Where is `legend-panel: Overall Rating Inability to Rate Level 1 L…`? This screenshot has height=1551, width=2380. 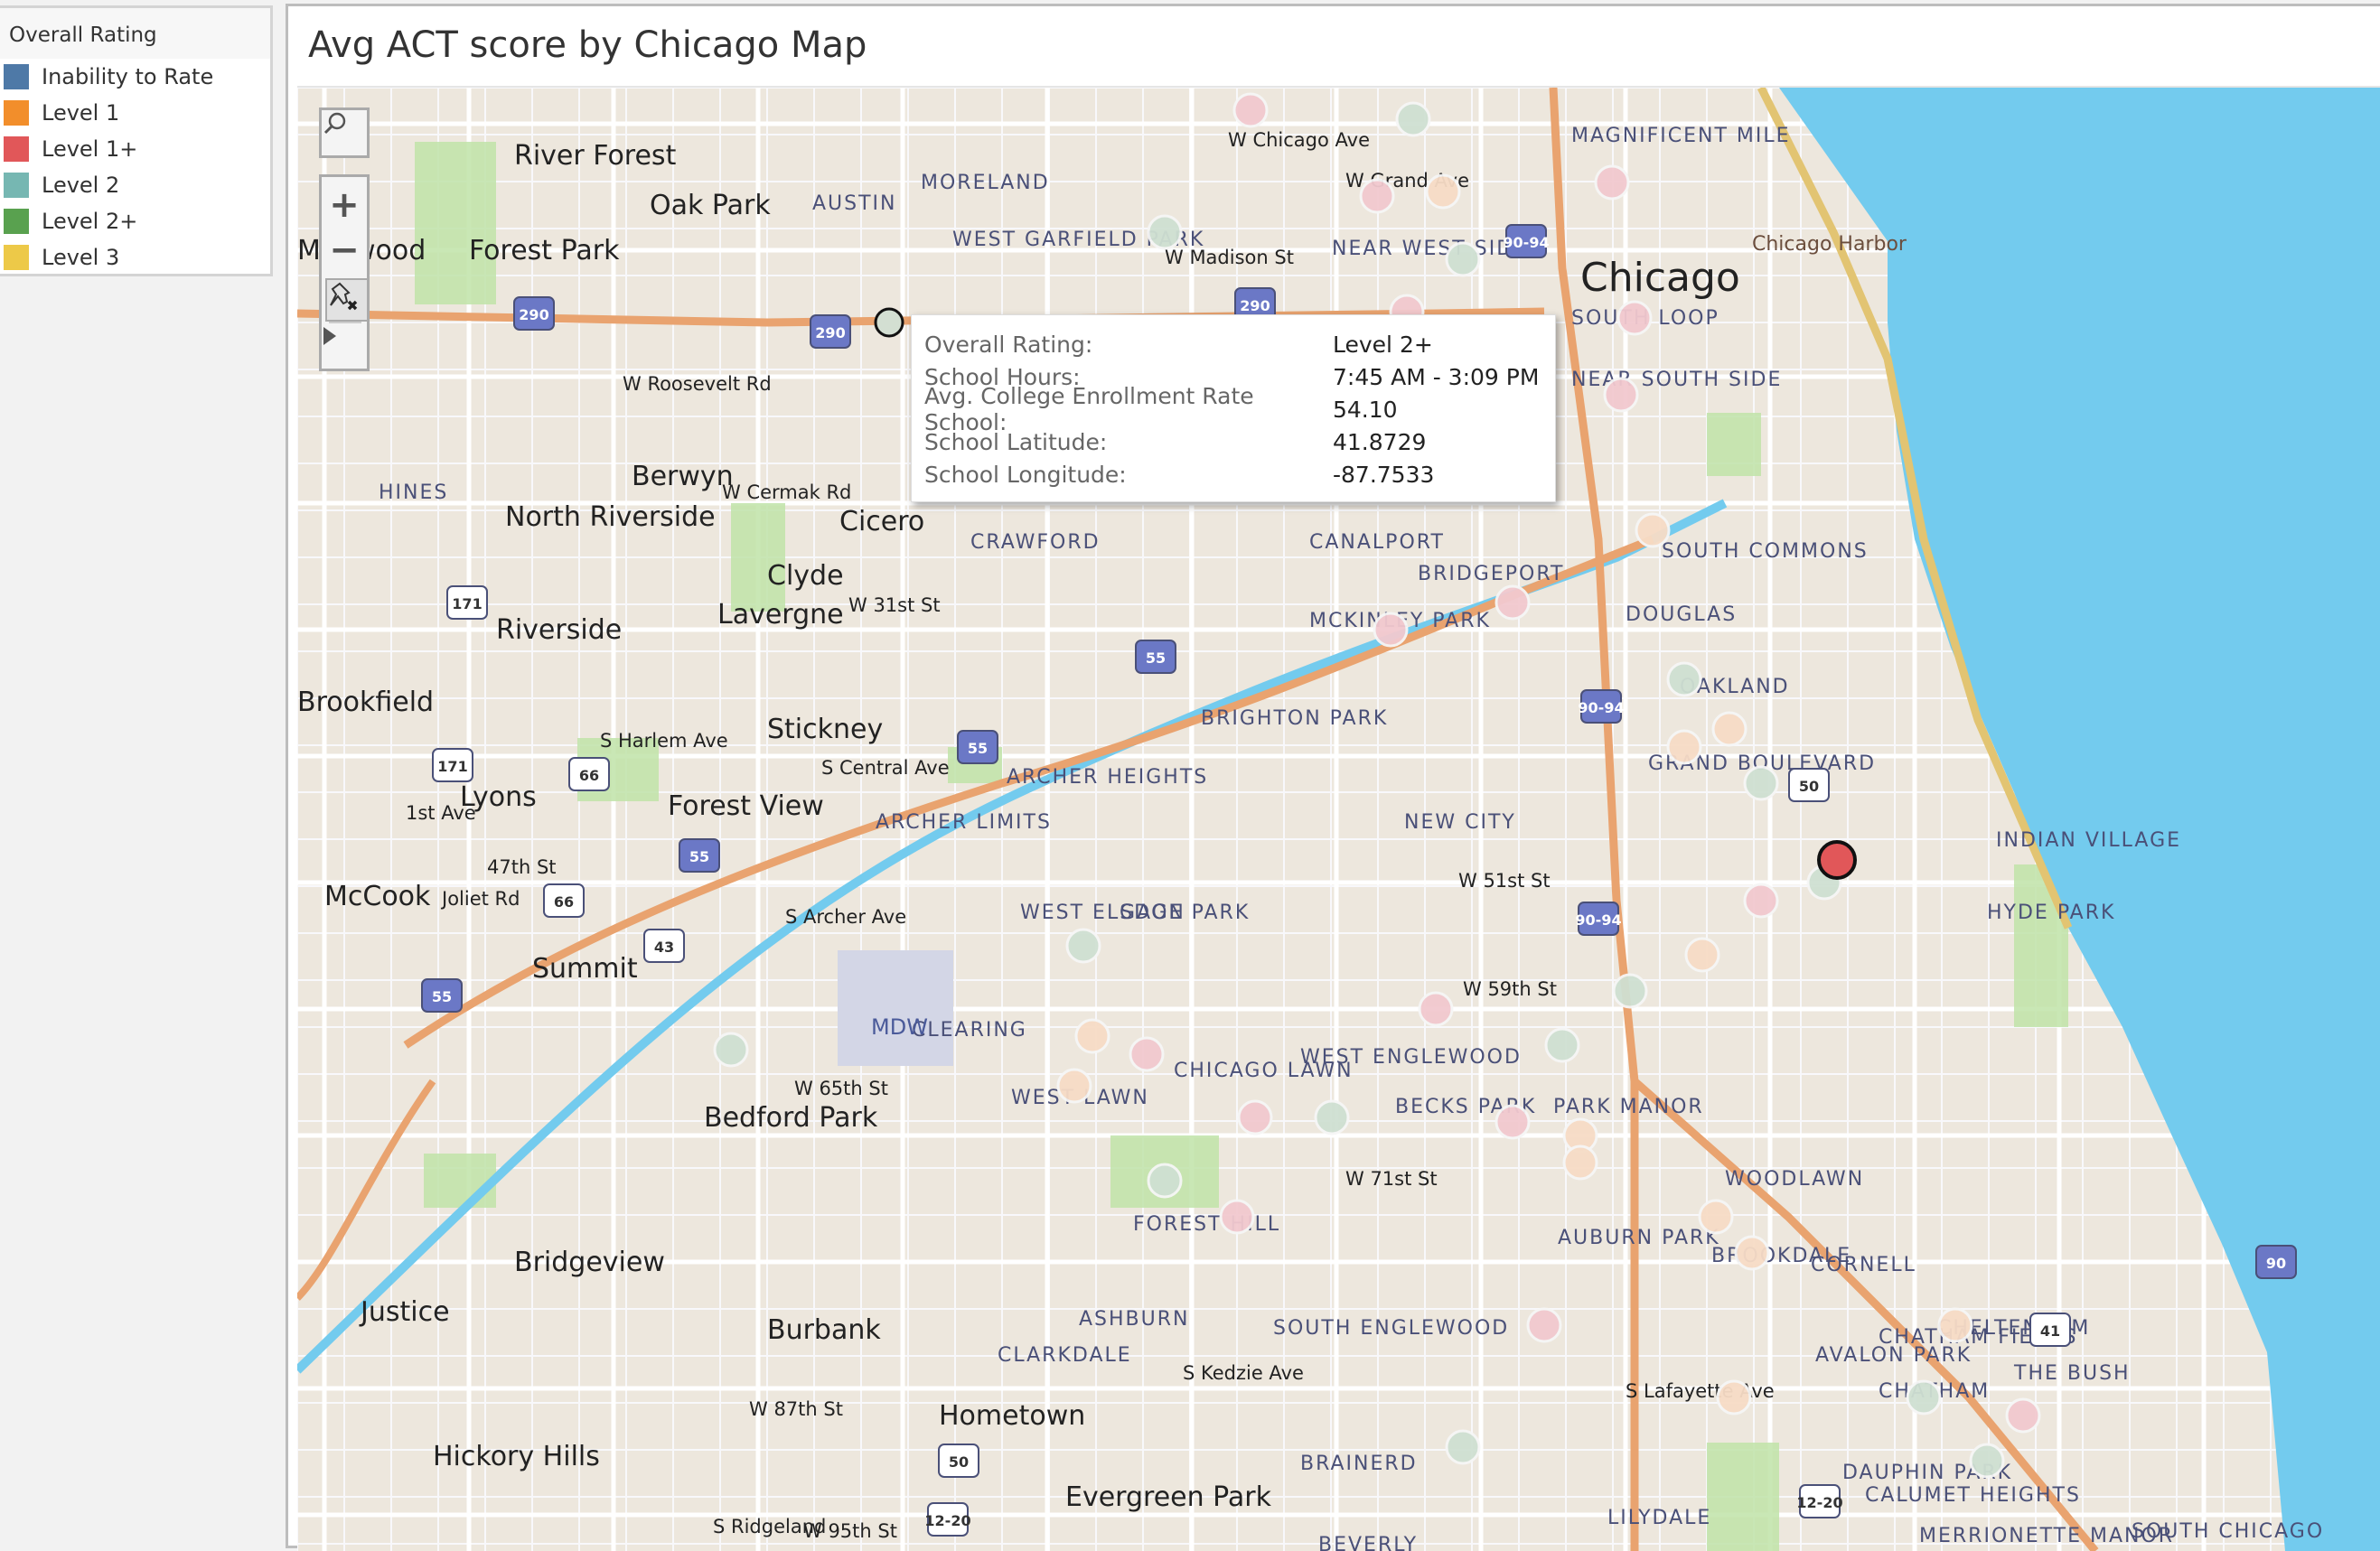
legend-panel: Overall Rating Inability to Rate Level 1 L… is located at coordinates (136, 140).